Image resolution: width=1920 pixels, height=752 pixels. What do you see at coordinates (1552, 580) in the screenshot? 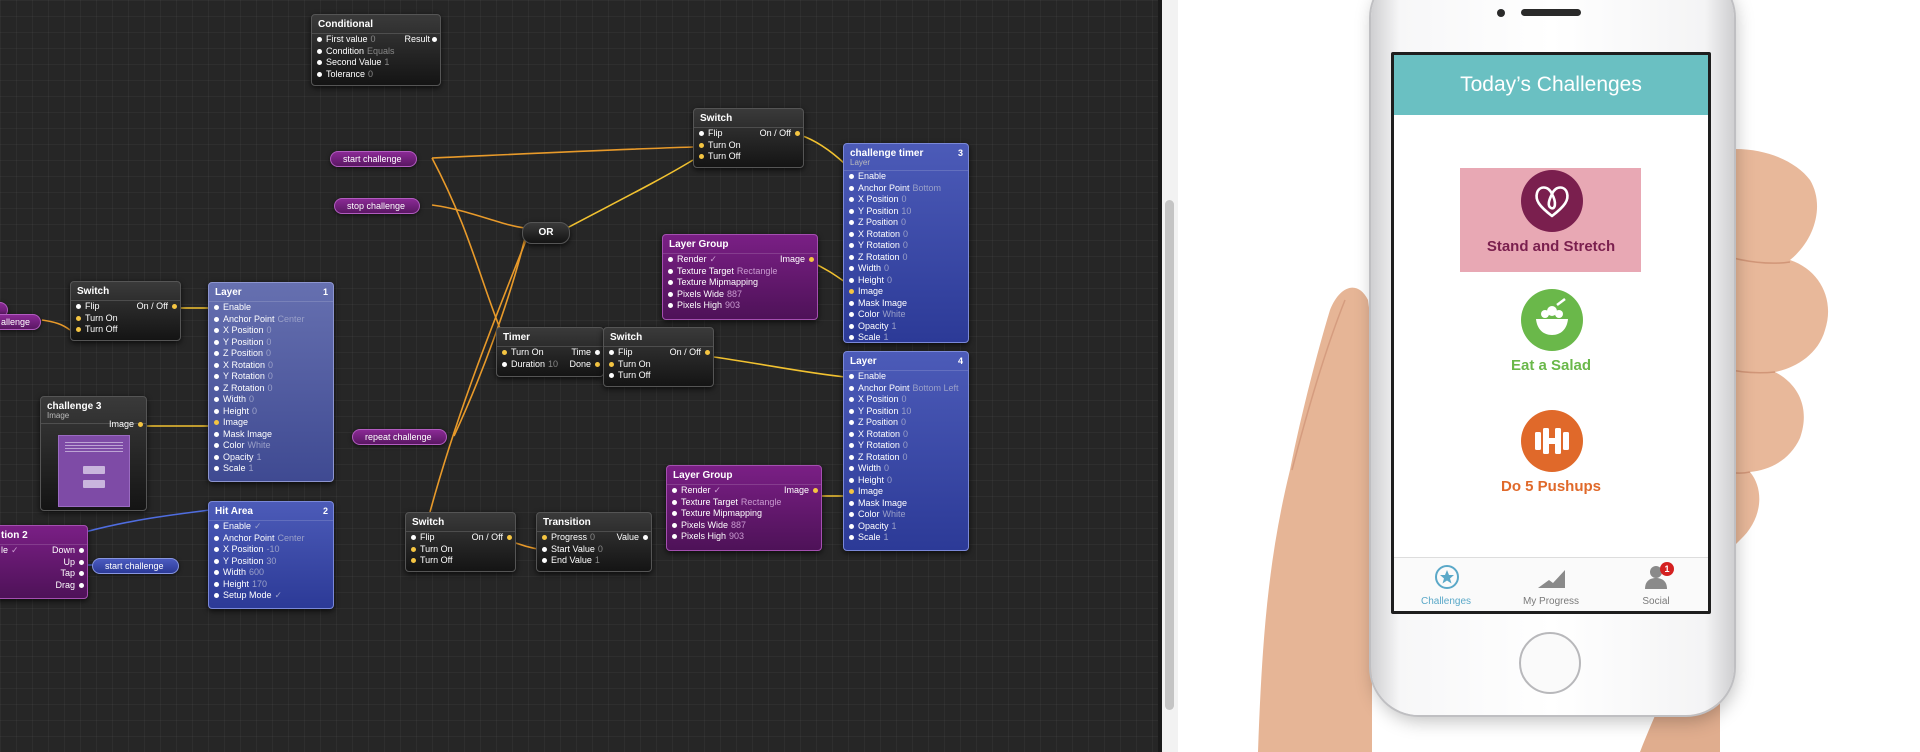
I see `progress-chart-icon` at bounding box center [1552, 580].